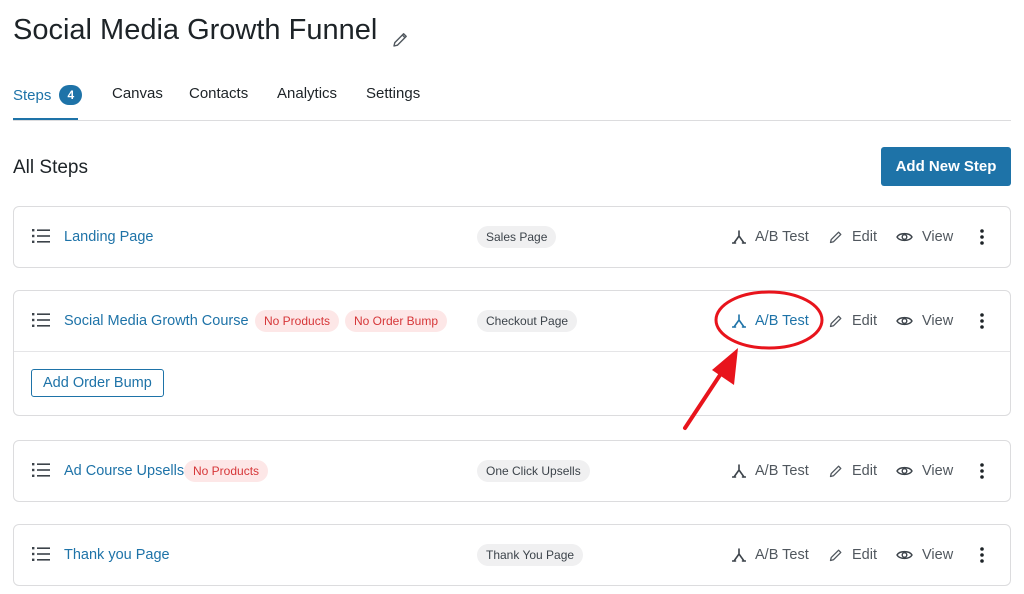 Image resolution: width=1024 pixels, height=594 pixels. Describe the element at coordinates (109, 237) in the screenshot. I see `step-name-link: Landing Page` at that location.